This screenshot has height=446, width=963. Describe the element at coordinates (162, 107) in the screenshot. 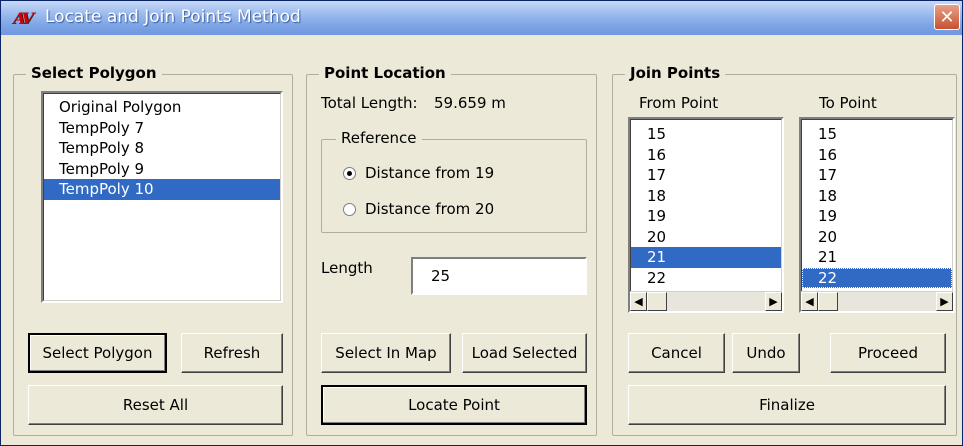

I see `list-item: Original Polygon` at that location.